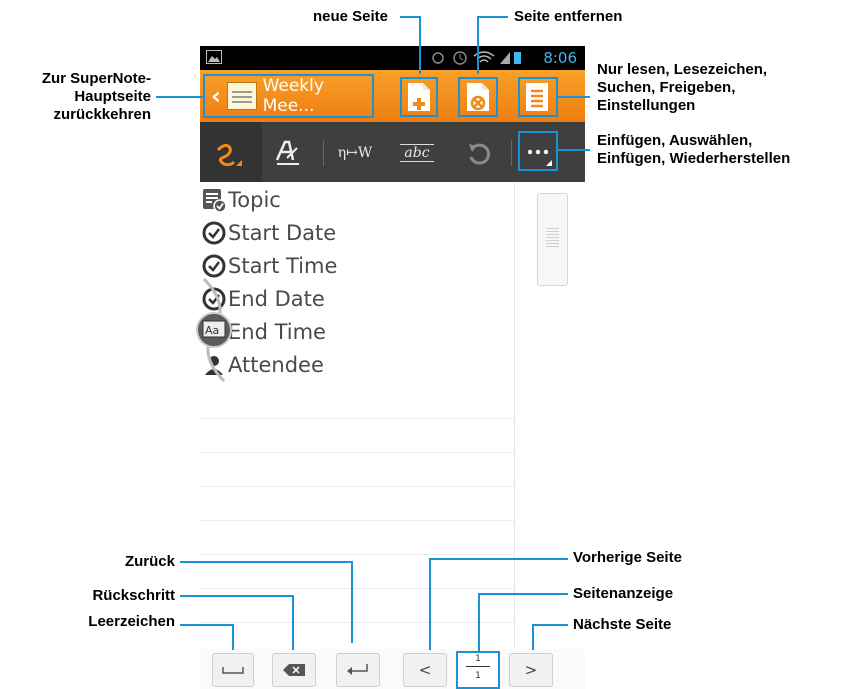  What do you see at coordinates (476, 58) in the screenshot?
I see `status-icons` at bounding box center [476, 58].